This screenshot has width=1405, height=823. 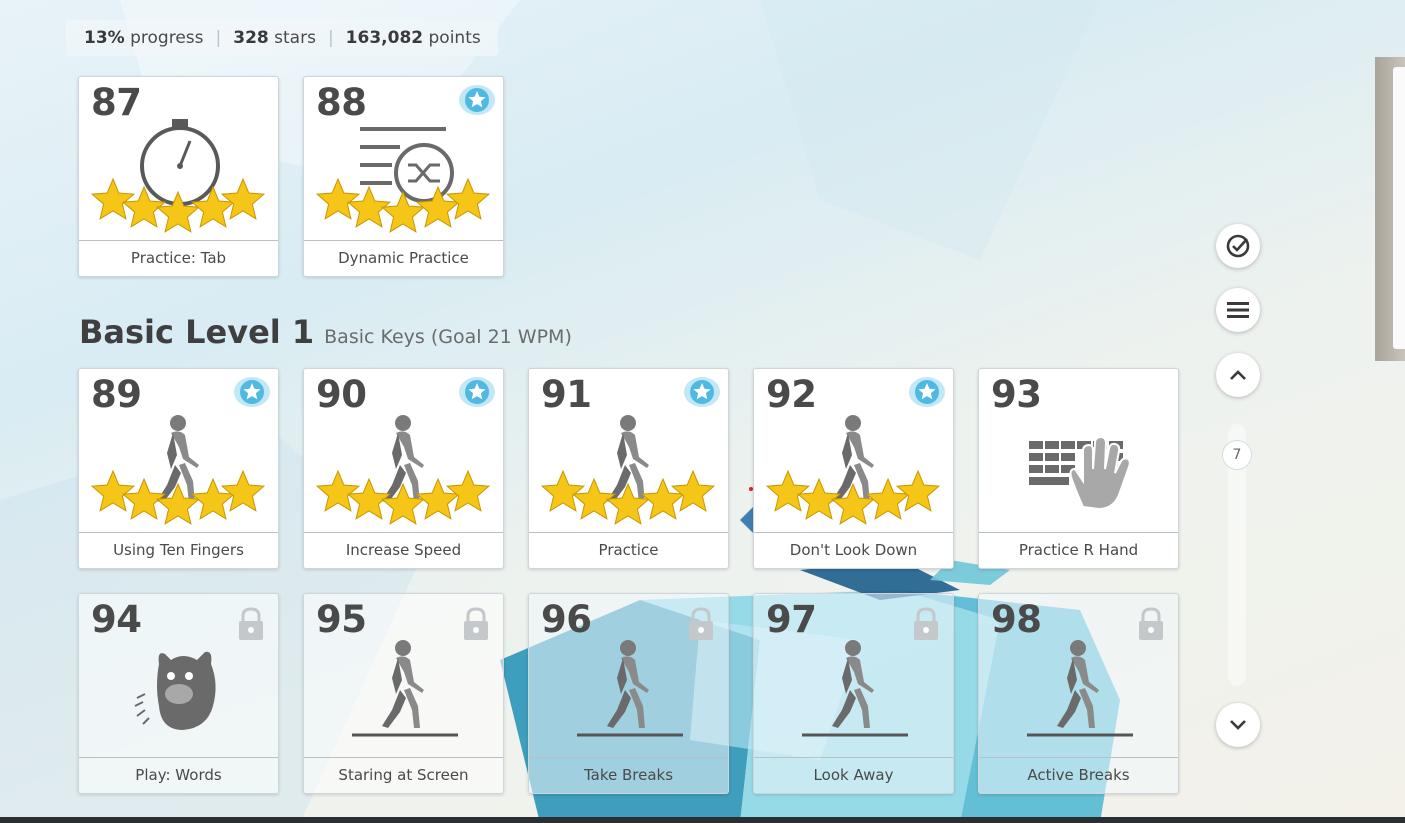 I want to click on lesson-label: Play: Words, so click(x=178, y=775).